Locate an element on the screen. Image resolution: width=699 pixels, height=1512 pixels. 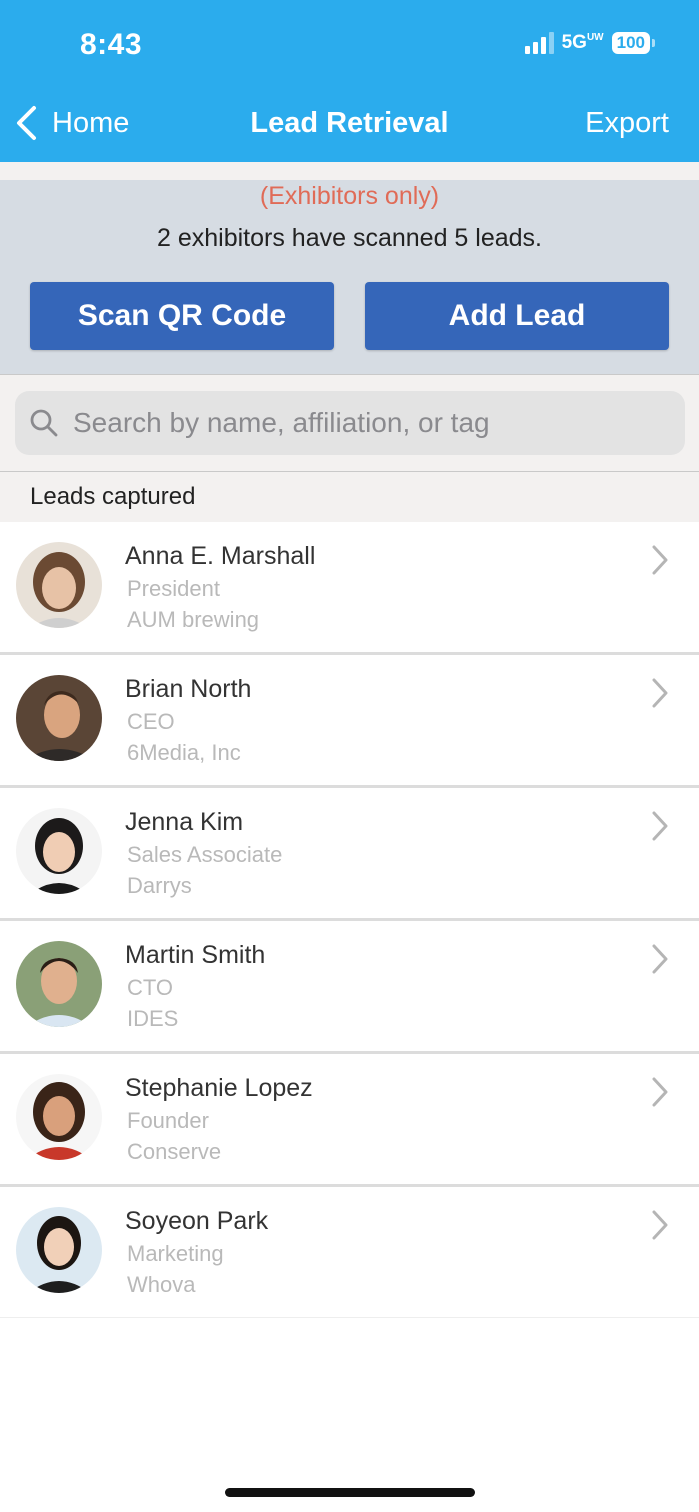
search-box is located at coordinates (350, 423).